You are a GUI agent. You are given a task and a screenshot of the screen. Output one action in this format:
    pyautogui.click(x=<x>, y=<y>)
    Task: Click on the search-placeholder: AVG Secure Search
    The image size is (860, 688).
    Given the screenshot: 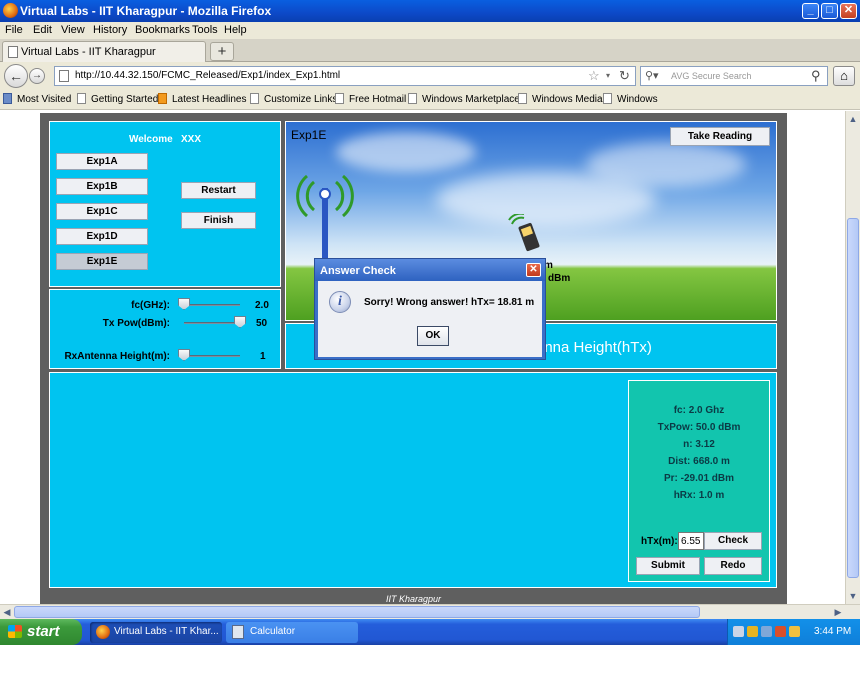 What is the action you would take?
    pyautogui.click(x=711, y=76)
    